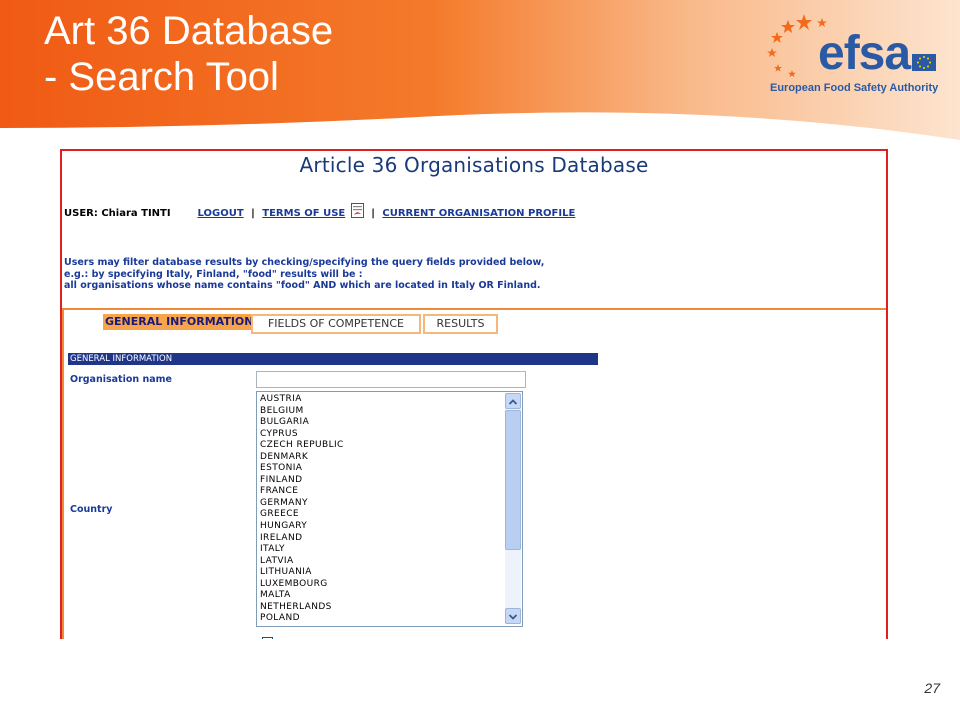 The image size is (960, 720). I want to click on country-option: LITHUANIA, so click(302, 573).